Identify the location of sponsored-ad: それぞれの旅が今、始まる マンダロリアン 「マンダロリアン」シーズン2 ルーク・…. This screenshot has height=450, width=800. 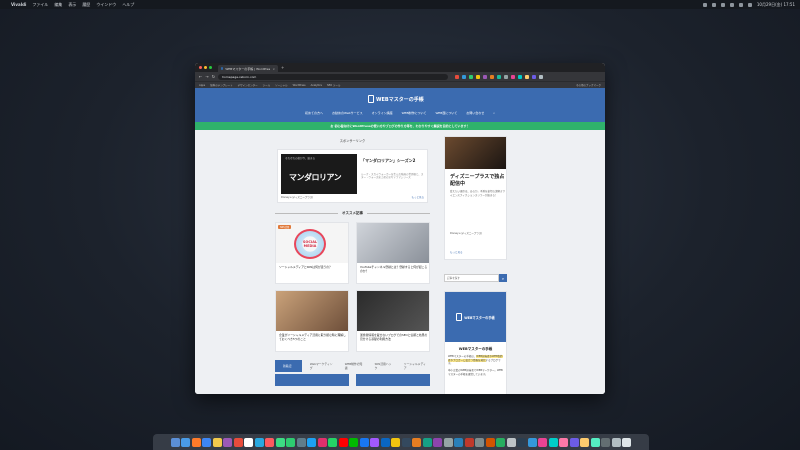
(352, 176).